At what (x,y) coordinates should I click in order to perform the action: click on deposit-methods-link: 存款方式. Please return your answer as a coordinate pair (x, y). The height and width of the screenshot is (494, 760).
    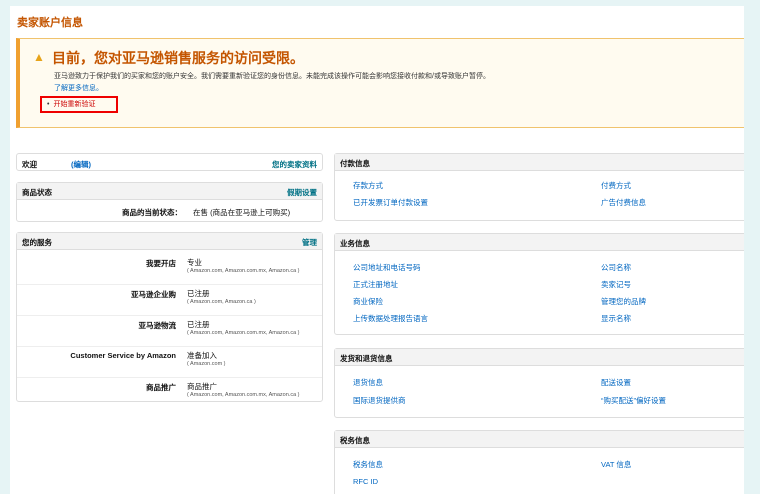
    Looking at the image, I should click on (368, 185).